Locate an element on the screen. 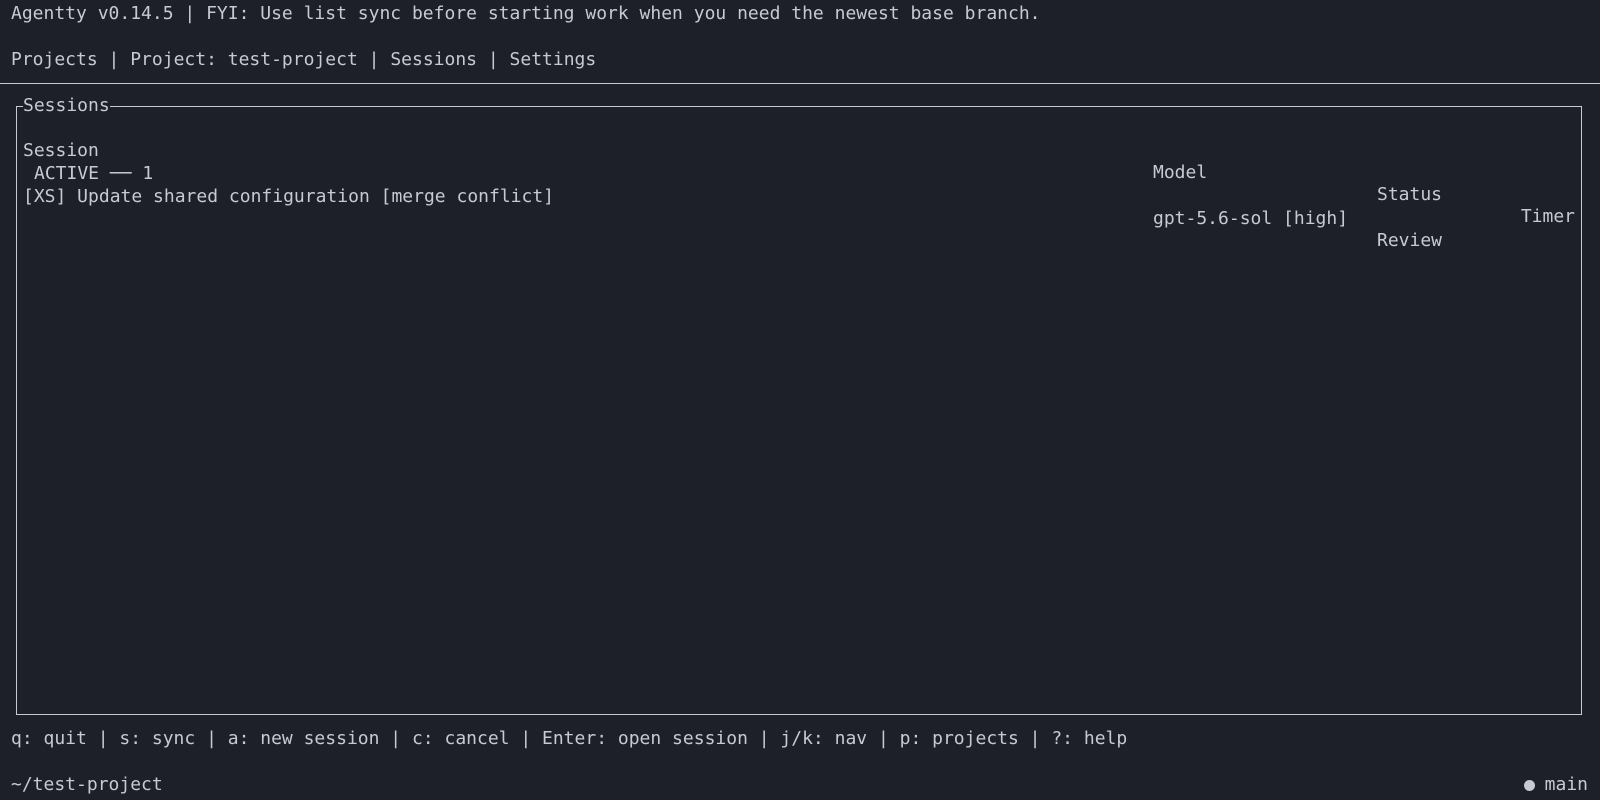 This screenshot has width=1600, height=800. column-header-status: Status is located at coordinates (1409, 195).